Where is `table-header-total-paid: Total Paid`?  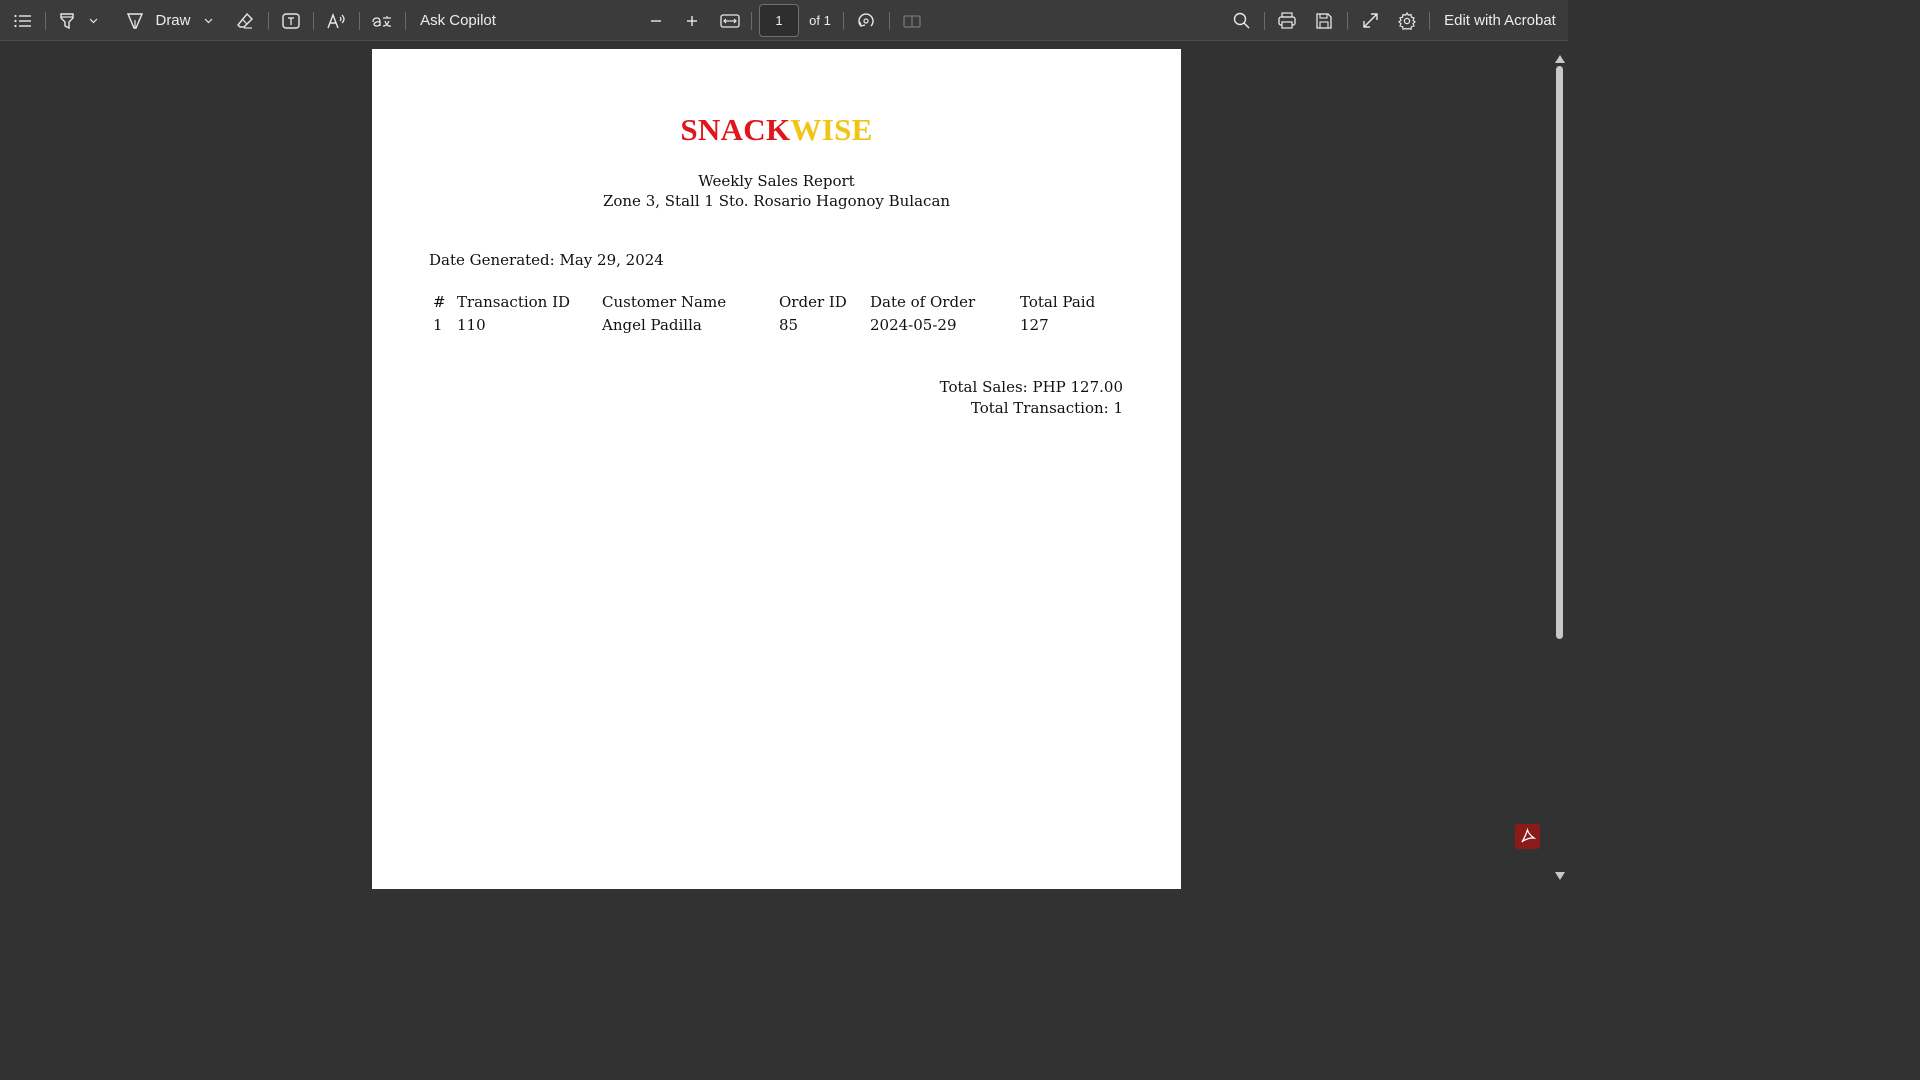 table-header-total-paid: Total Paid is located at coordinates (1058, 302).